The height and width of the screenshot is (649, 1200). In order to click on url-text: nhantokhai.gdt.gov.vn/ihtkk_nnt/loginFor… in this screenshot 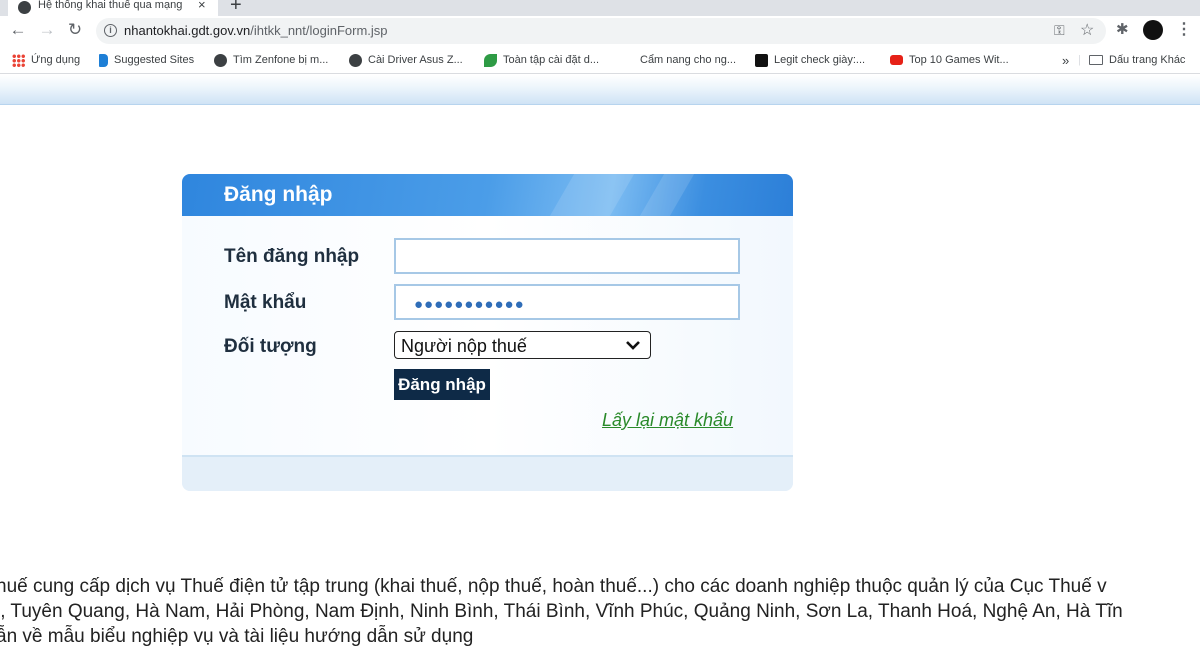, I will do `click(256, 30)`.